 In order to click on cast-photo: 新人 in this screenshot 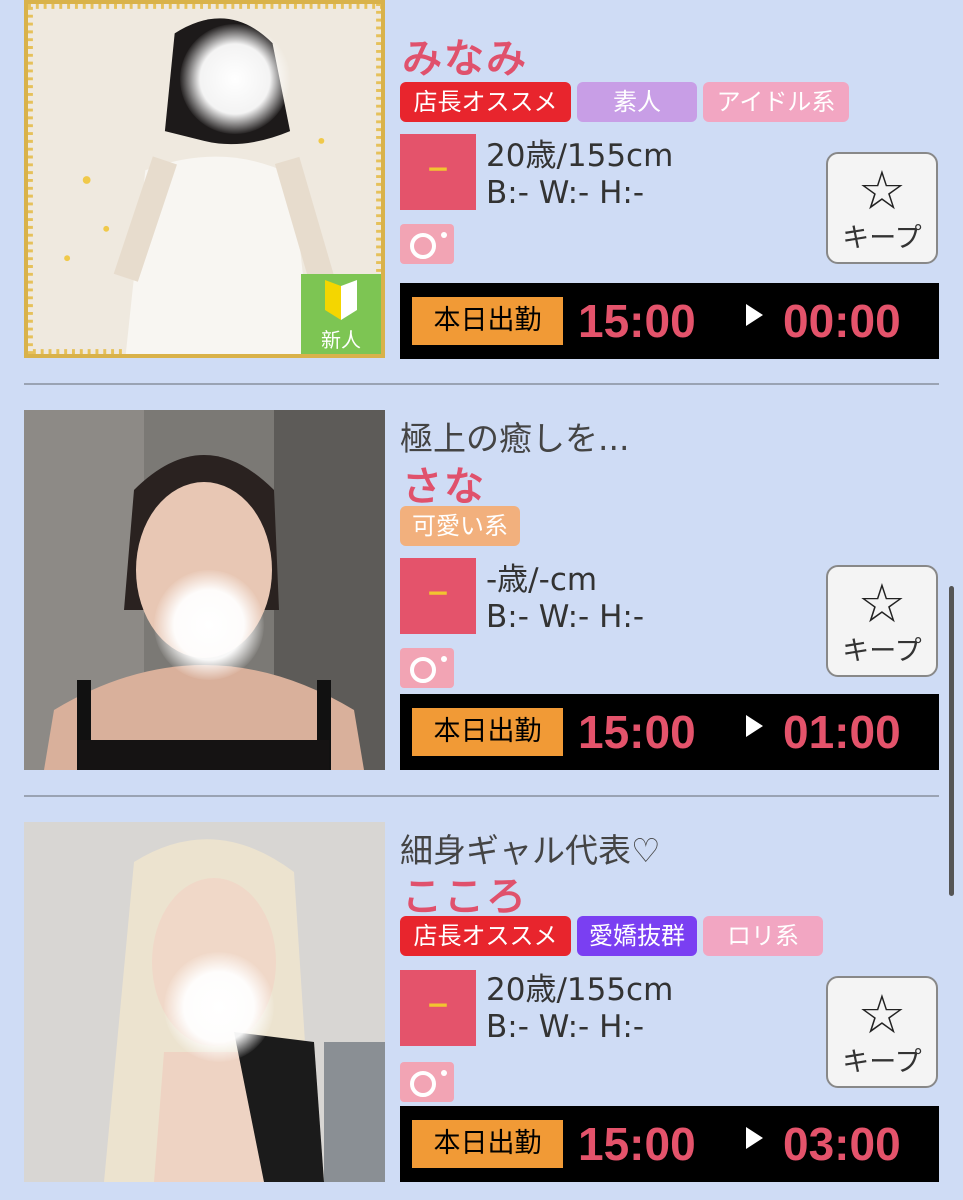, I will do `click(204, 179)`.